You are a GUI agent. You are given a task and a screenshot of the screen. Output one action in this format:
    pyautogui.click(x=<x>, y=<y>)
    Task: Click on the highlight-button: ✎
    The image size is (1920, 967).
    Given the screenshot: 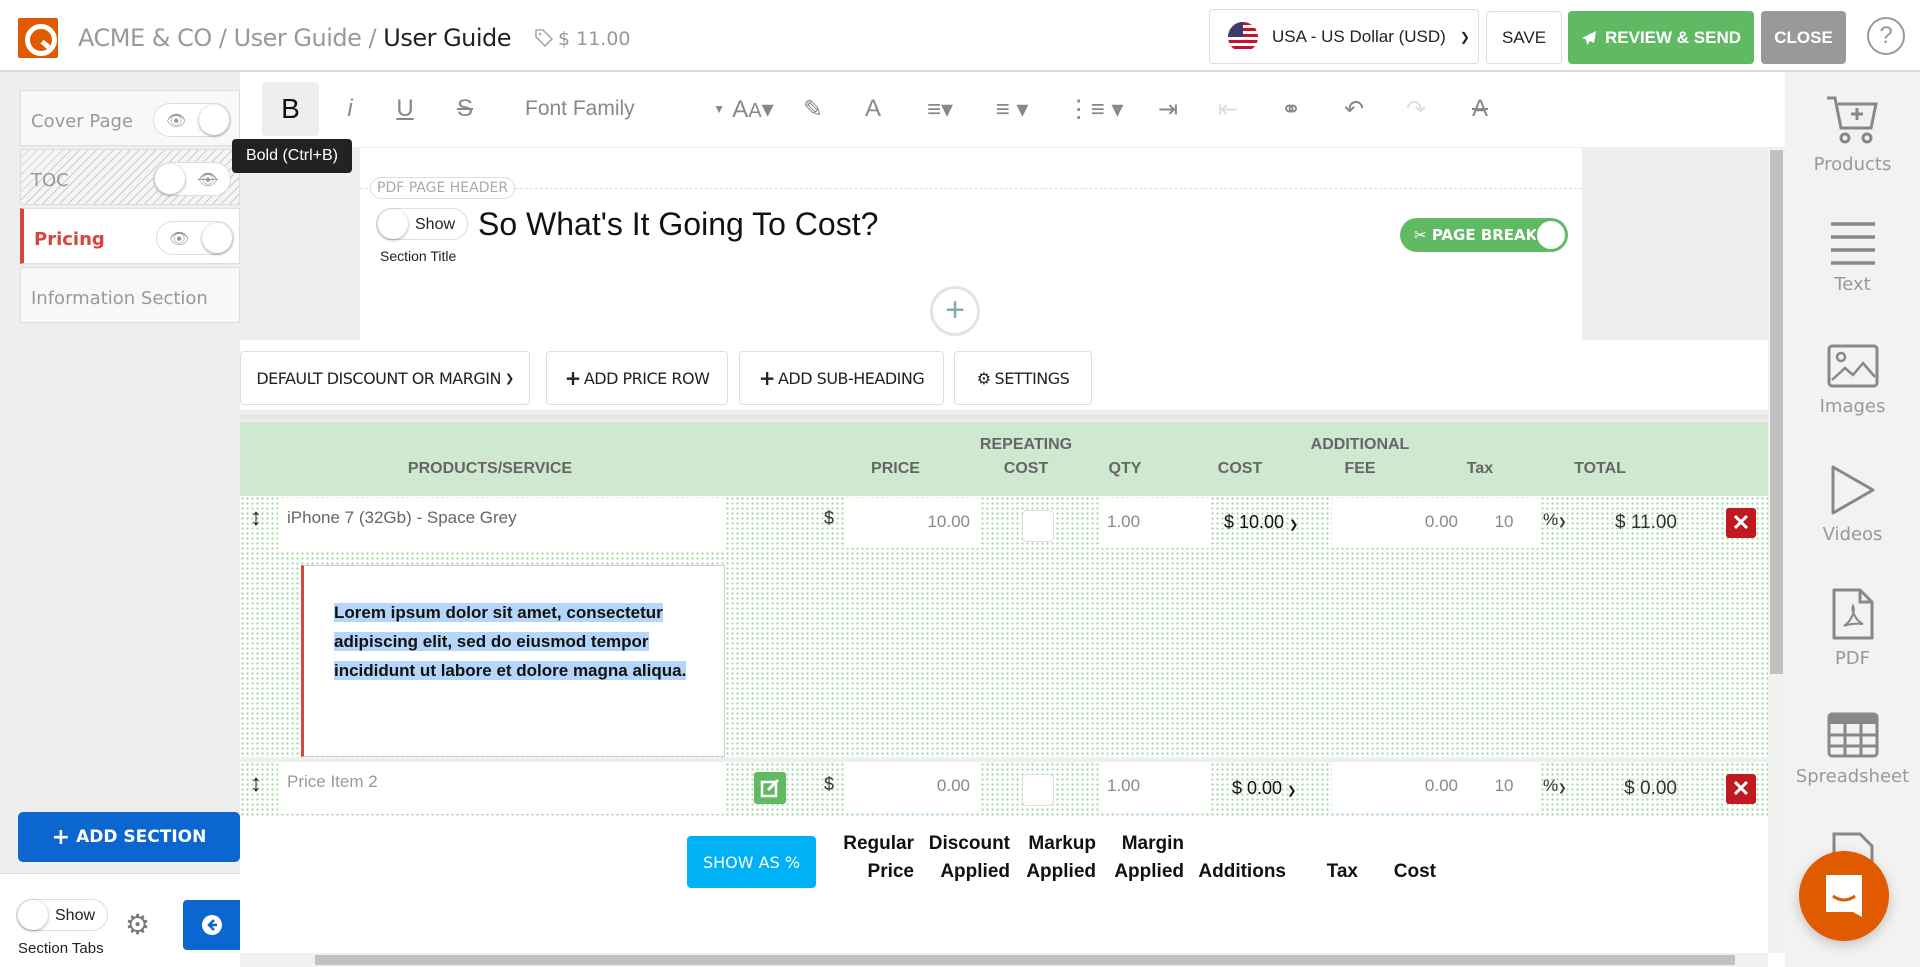 What is the action you would take?
    pyautogui.click(x=813, y=109)
    